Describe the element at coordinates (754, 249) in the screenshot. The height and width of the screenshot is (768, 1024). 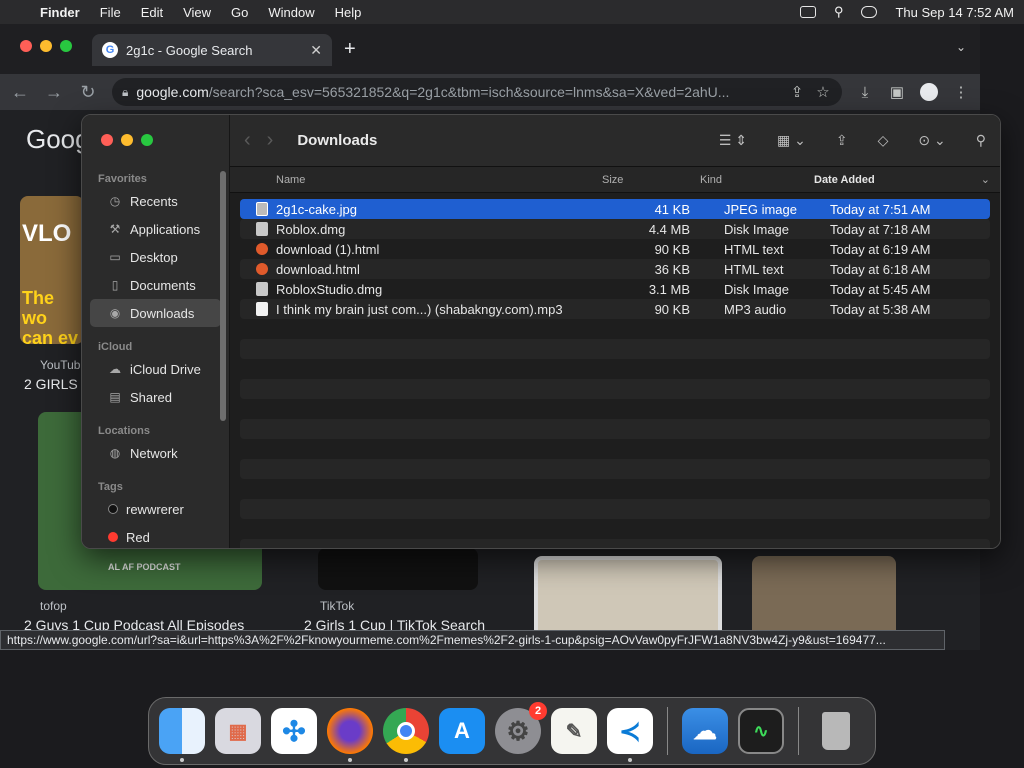
I see `file-kind: HTML text` at that location.